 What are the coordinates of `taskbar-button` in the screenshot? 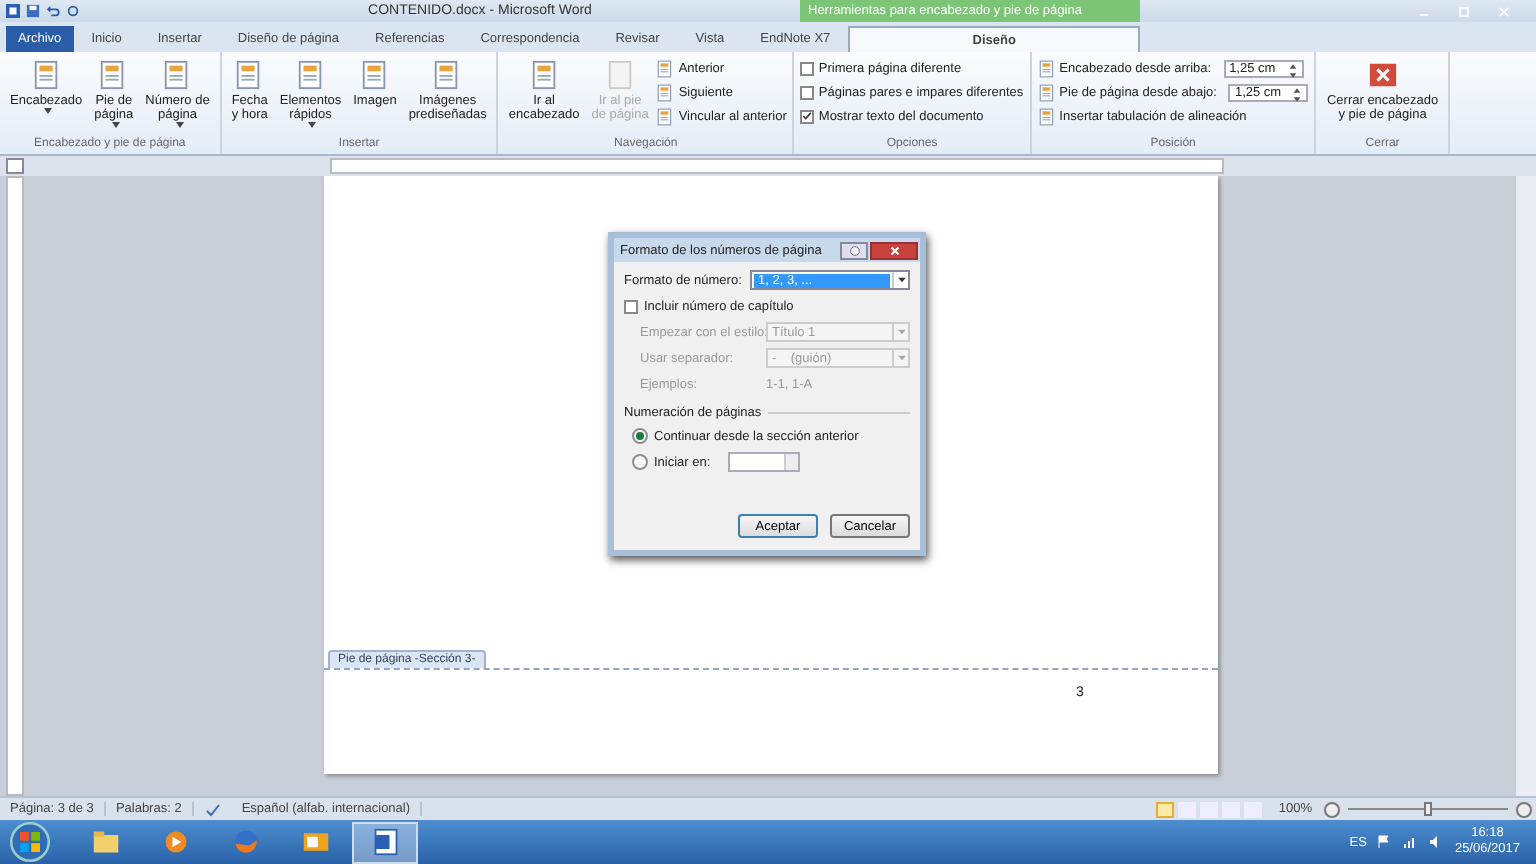 It's located at (385, 842).